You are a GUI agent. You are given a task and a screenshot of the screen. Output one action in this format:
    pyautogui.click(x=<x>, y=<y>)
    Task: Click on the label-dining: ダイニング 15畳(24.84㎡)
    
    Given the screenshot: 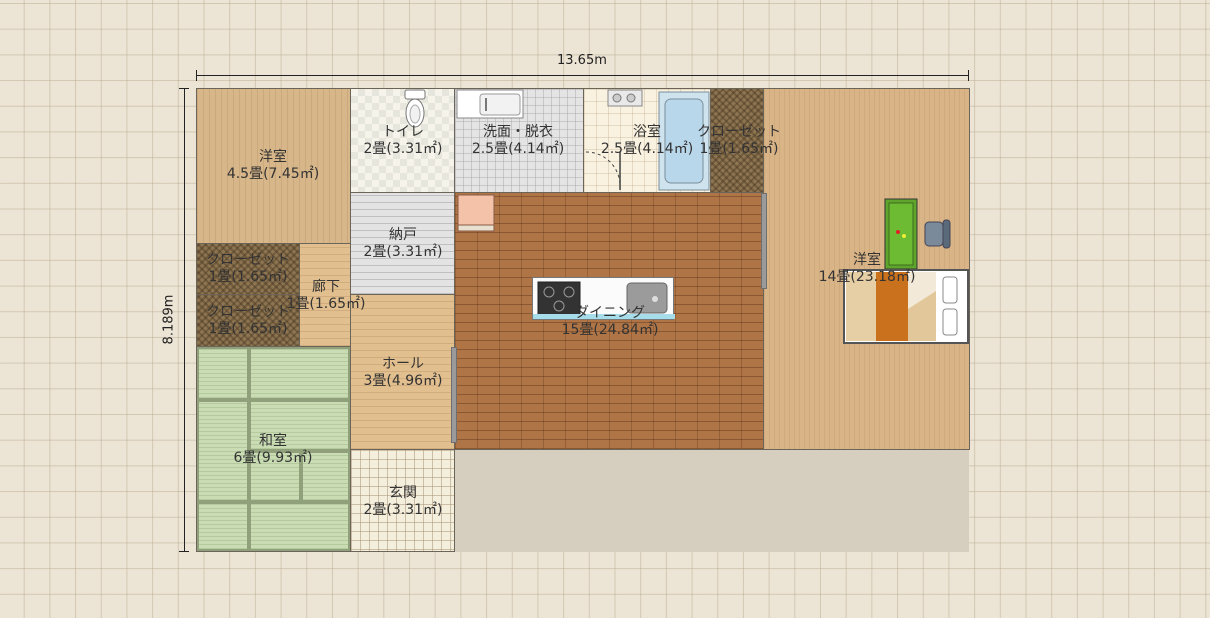 What is the action you would take?
    pyautogui.click(x=610, y=322)
    